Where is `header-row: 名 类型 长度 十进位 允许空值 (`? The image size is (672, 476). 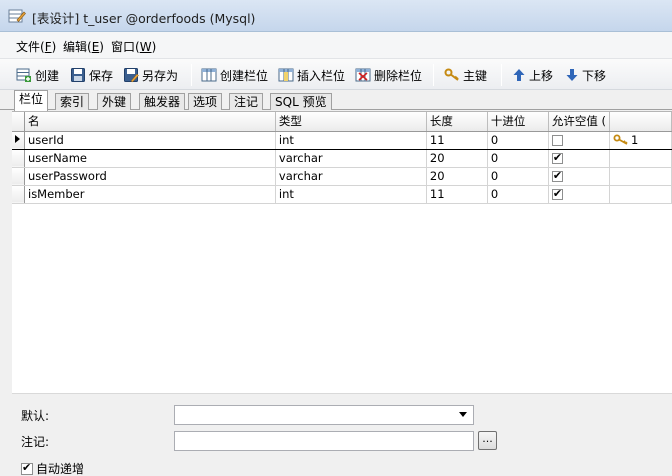 header-row: 名 类型 长度 十进位 允许空值 ( is located at coordinates (342, 122).